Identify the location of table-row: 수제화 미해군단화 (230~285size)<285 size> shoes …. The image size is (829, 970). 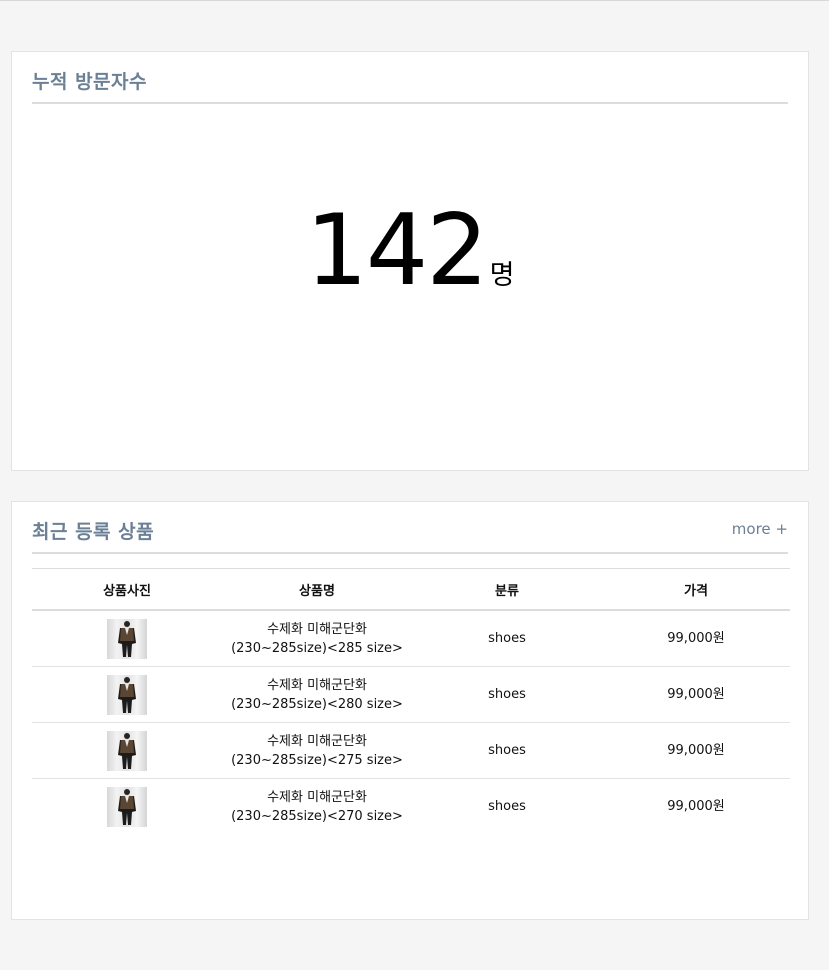
(411, 638).